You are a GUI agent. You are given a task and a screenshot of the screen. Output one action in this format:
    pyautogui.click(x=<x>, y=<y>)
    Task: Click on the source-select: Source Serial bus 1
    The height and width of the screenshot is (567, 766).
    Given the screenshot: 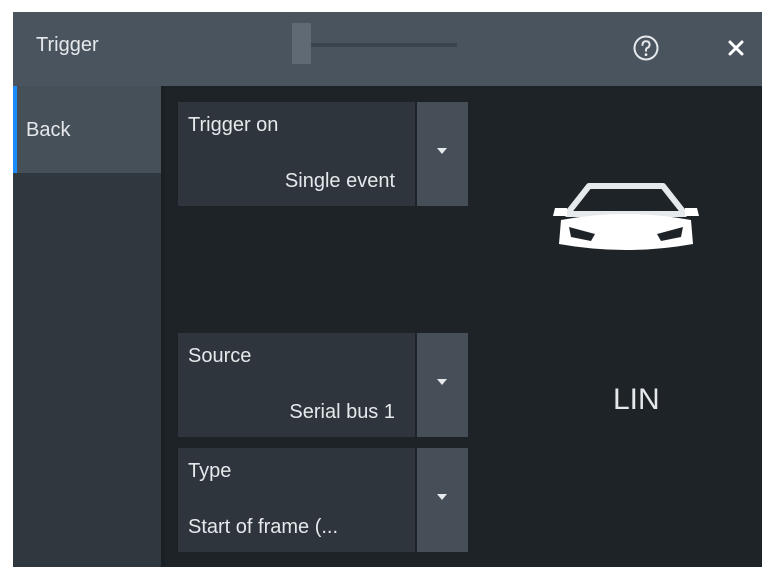 What is the action you would take?
    pyautogui.click(x=296, y=385)
    